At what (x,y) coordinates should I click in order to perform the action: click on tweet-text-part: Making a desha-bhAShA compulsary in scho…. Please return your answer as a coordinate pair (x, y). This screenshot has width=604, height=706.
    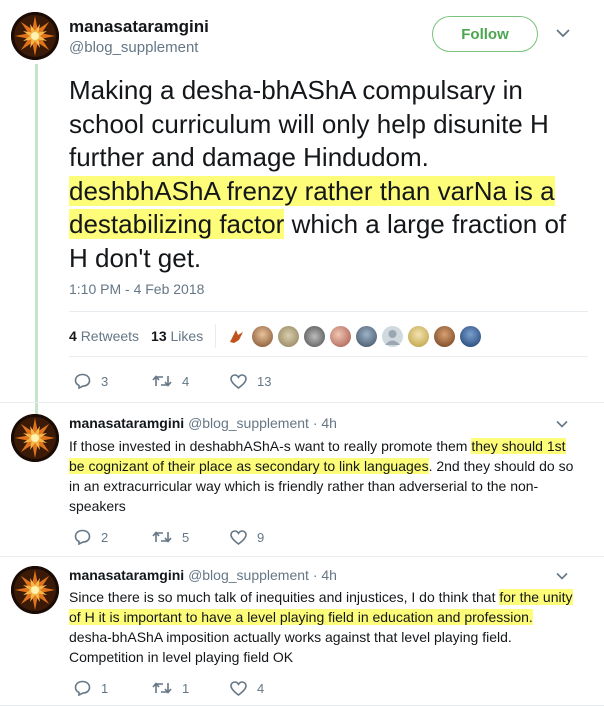
    Looking at the image, I should click on (309, 123).